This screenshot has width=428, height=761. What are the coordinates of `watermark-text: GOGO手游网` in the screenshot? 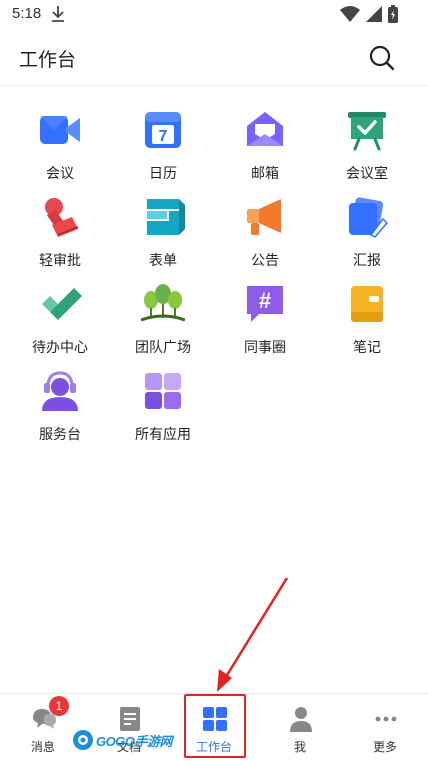 It's located at (134, 741).